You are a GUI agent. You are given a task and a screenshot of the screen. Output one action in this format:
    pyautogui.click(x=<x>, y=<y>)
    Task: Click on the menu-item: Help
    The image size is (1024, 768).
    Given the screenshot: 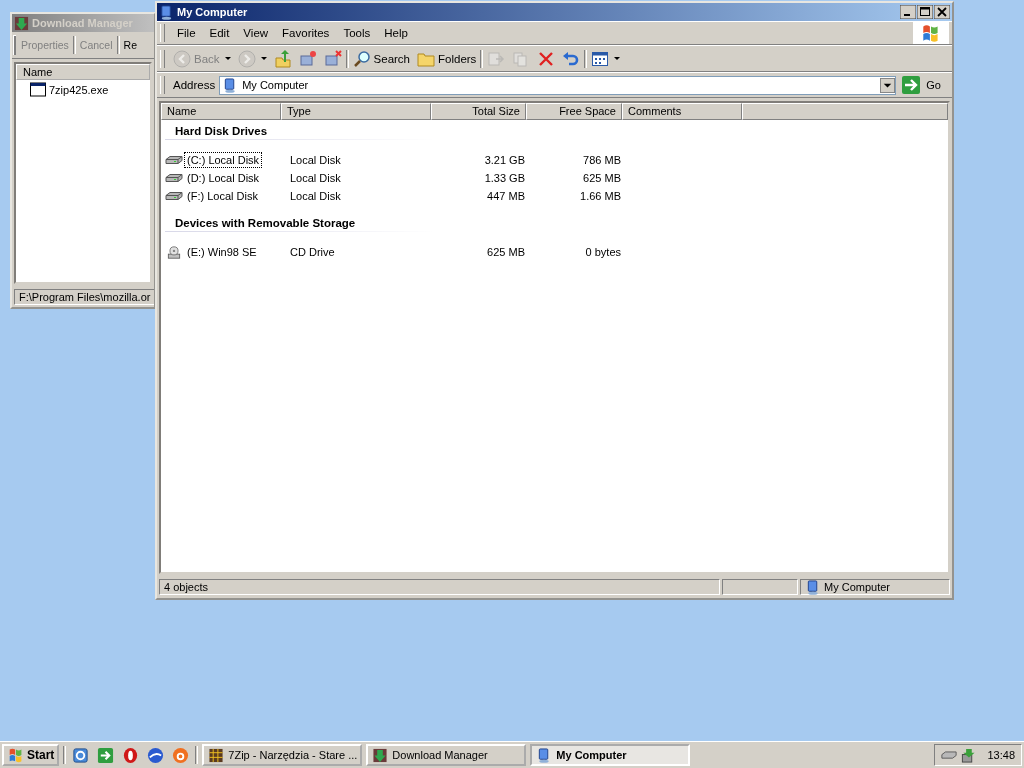 What is the action you would take?
    pyautogui.click(x=396, y=33)
    